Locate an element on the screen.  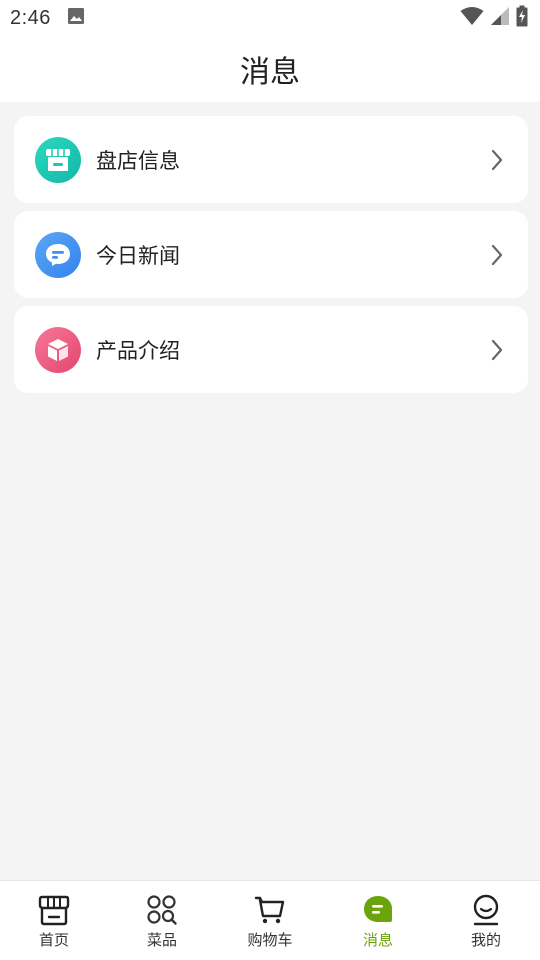
tab-message: 消息 is located at coordinates (378, 920).